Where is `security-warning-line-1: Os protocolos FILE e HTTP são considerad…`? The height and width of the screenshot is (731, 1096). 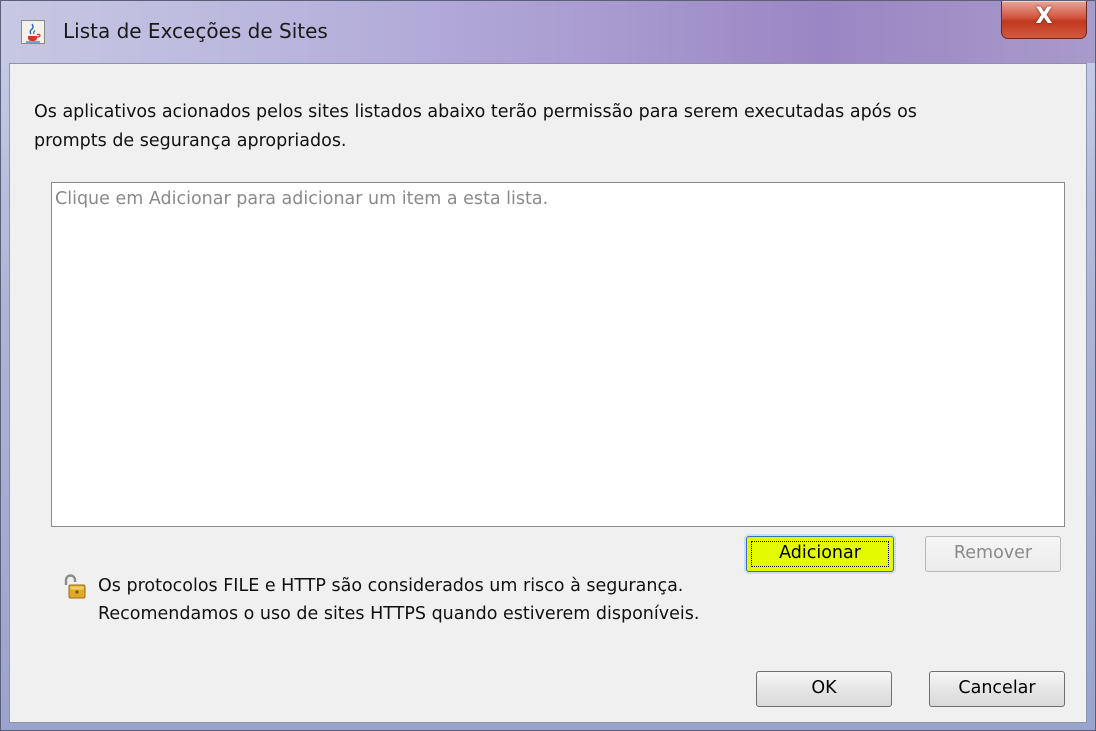
security-warning-line-1: Os protocolos FILE e HTTP são considerad… is located at coordinates (391, 586).